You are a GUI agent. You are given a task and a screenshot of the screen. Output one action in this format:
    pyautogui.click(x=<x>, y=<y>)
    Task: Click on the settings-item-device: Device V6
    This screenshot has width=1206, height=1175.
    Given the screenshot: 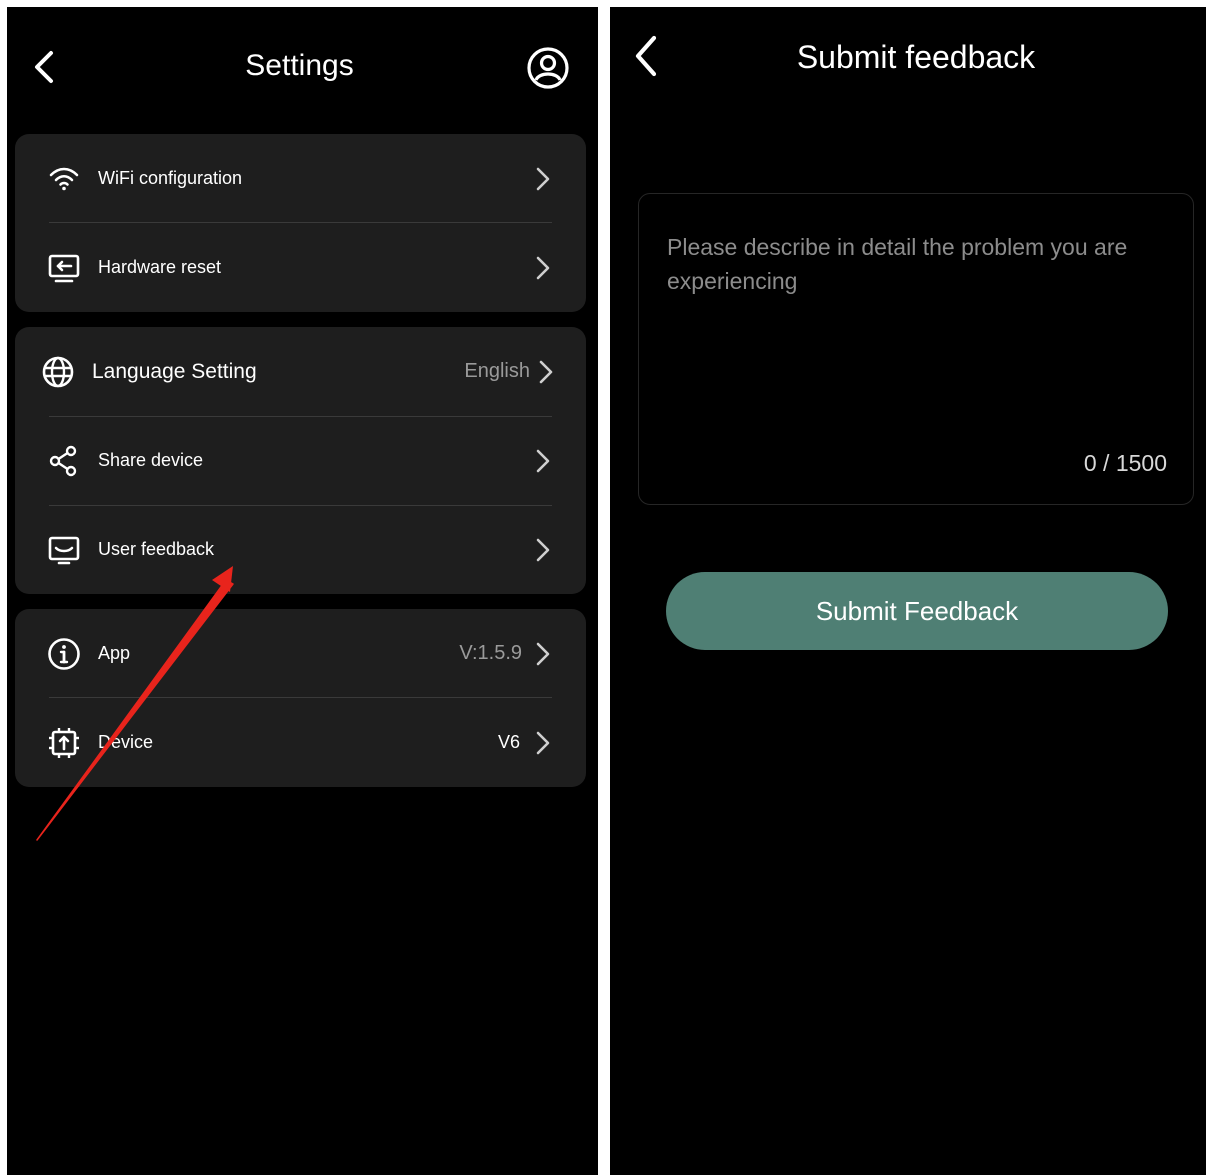 What is the action you would take?
    pyautogui.click(x=300, y=742)
    